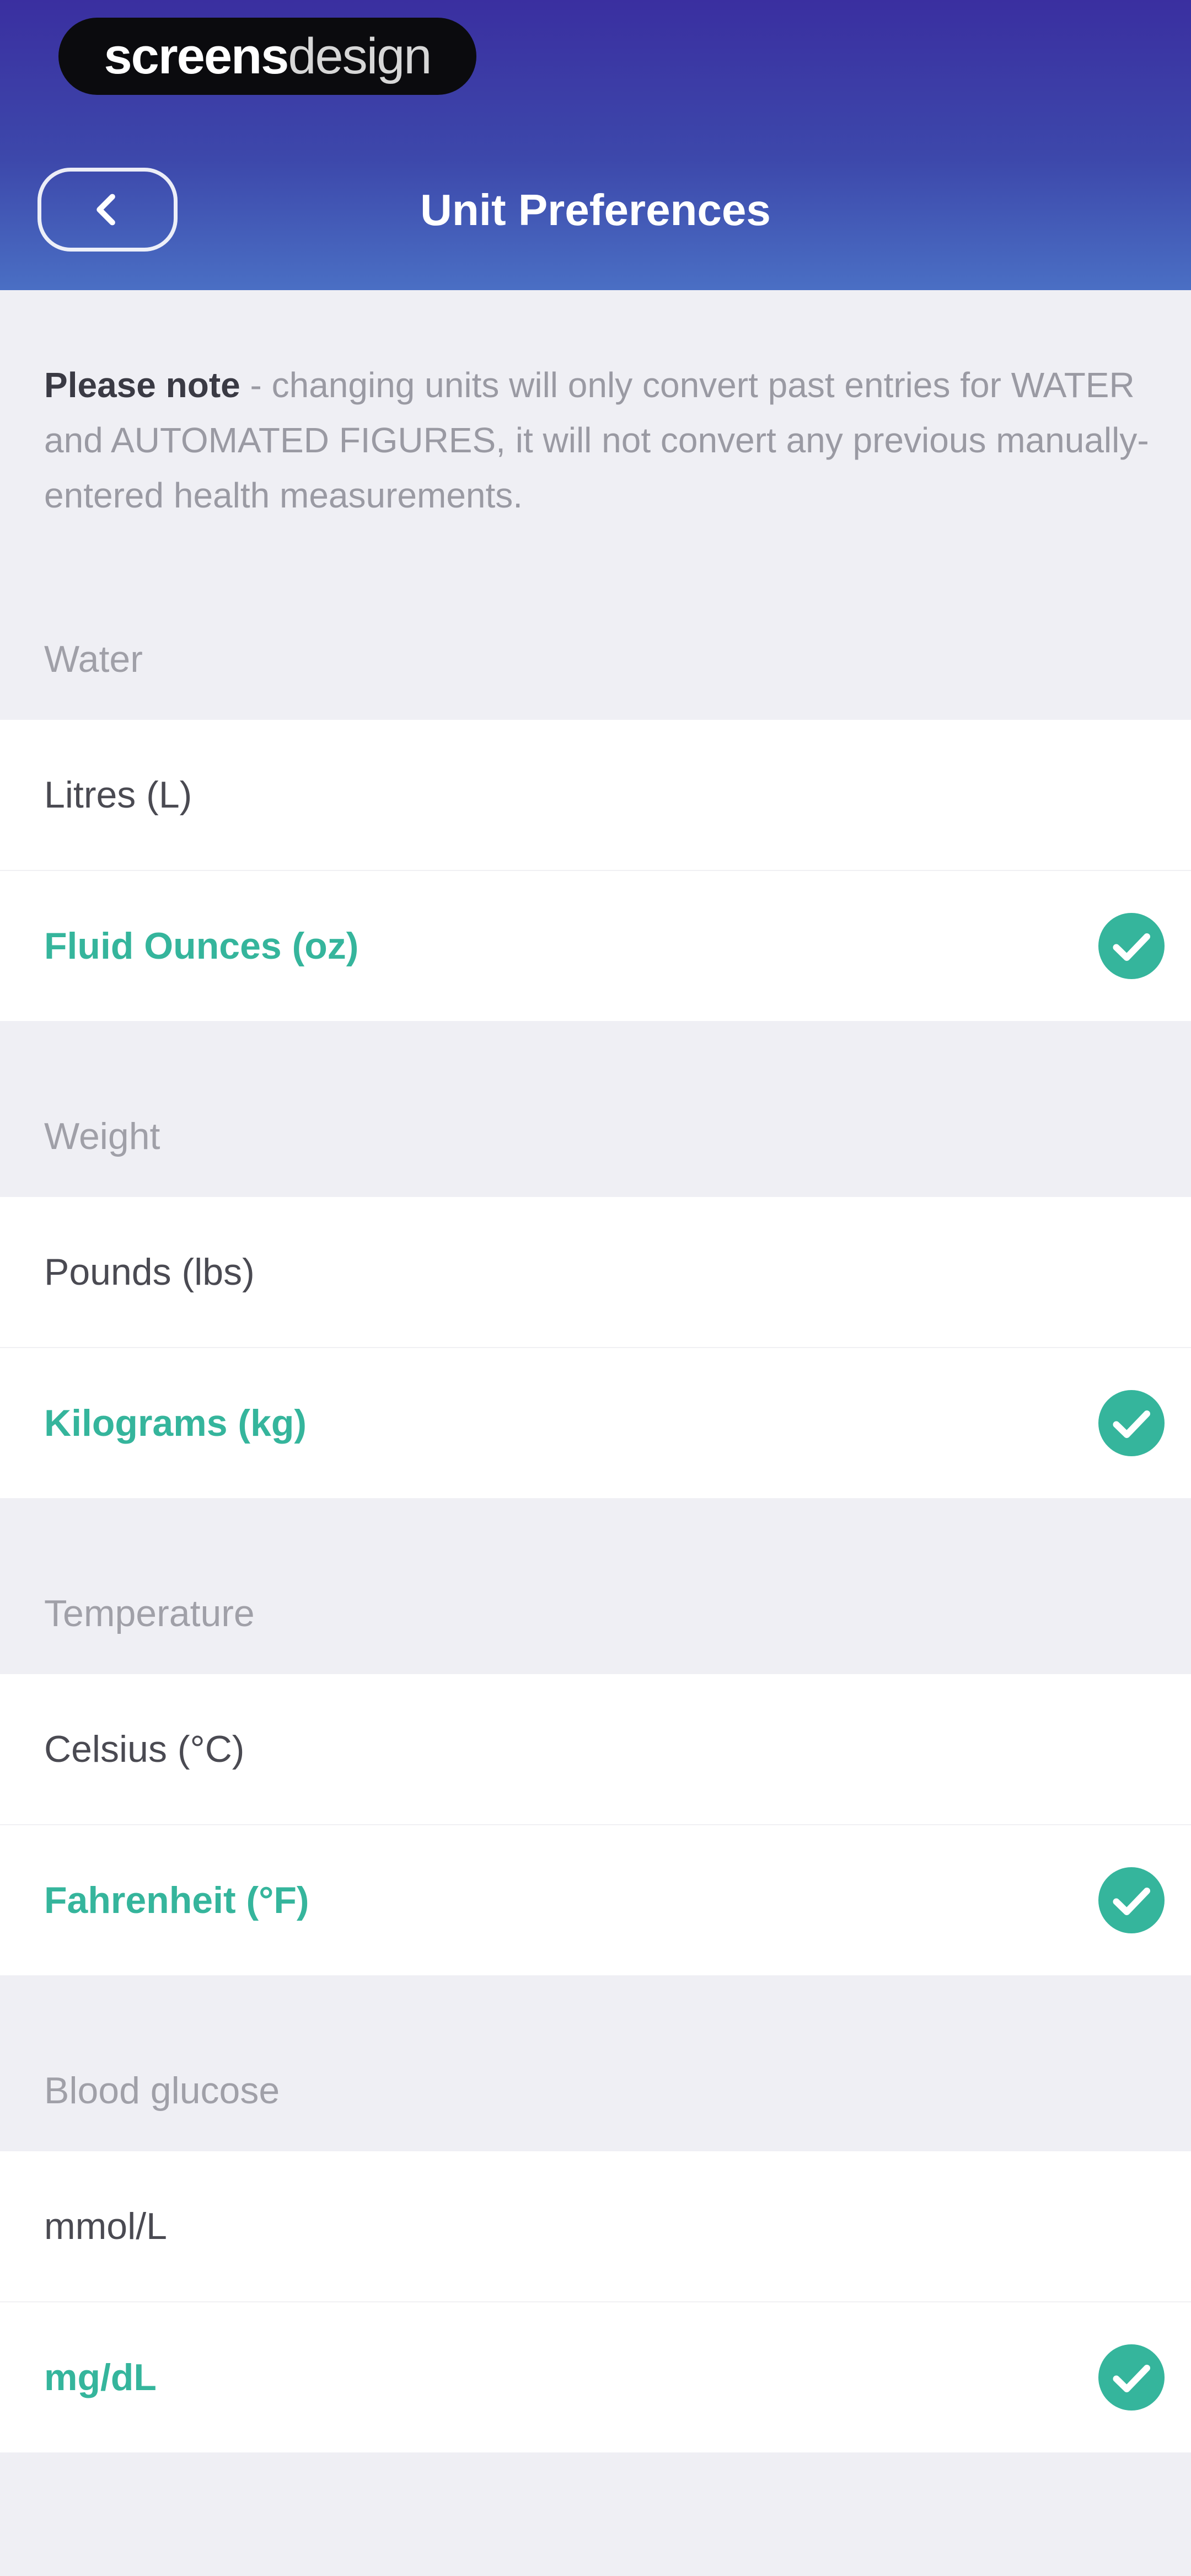 The image size is (1191, 2576). Describe the element at coordinates (595, 1272) in the screenshot. I see `unit-option-pounds: Pounds (lbs)` at that location.